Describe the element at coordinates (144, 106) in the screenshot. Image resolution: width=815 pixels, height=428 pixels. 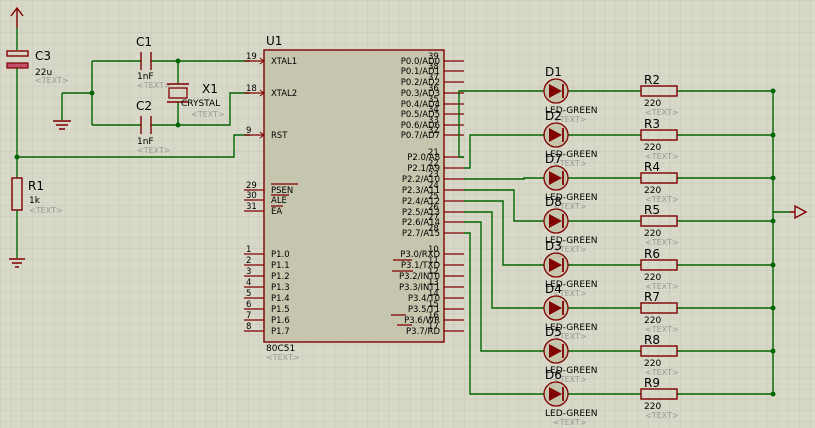
I see `c2-ref: C2` at that location.